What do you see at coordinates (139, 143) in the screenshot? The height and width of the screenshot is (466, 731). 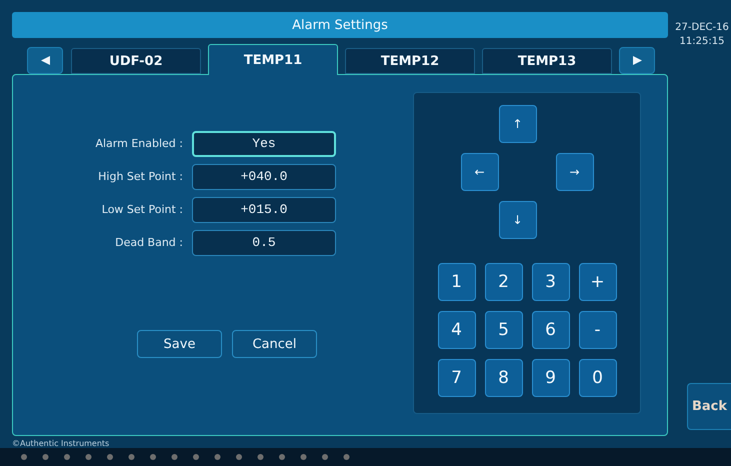 I see `field-label: Alarm Enabled :` at bounding box center [139, 143].